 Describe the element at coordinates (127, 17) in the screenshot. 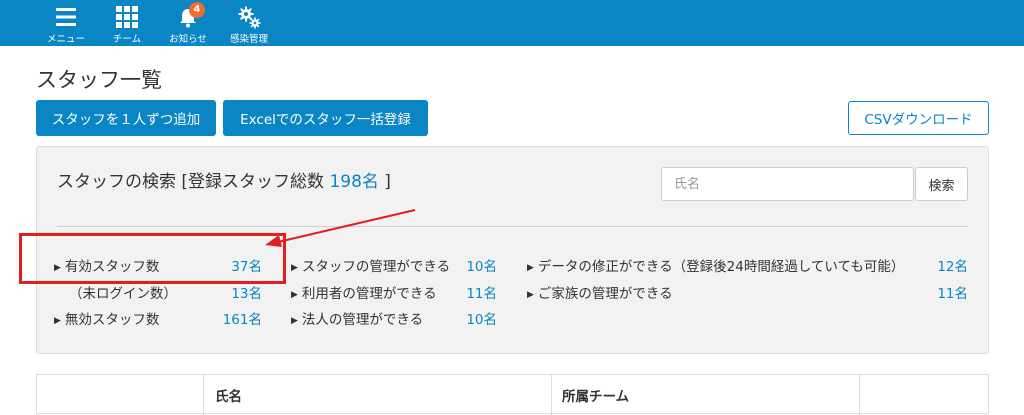

I see `grid-icon` at that location.